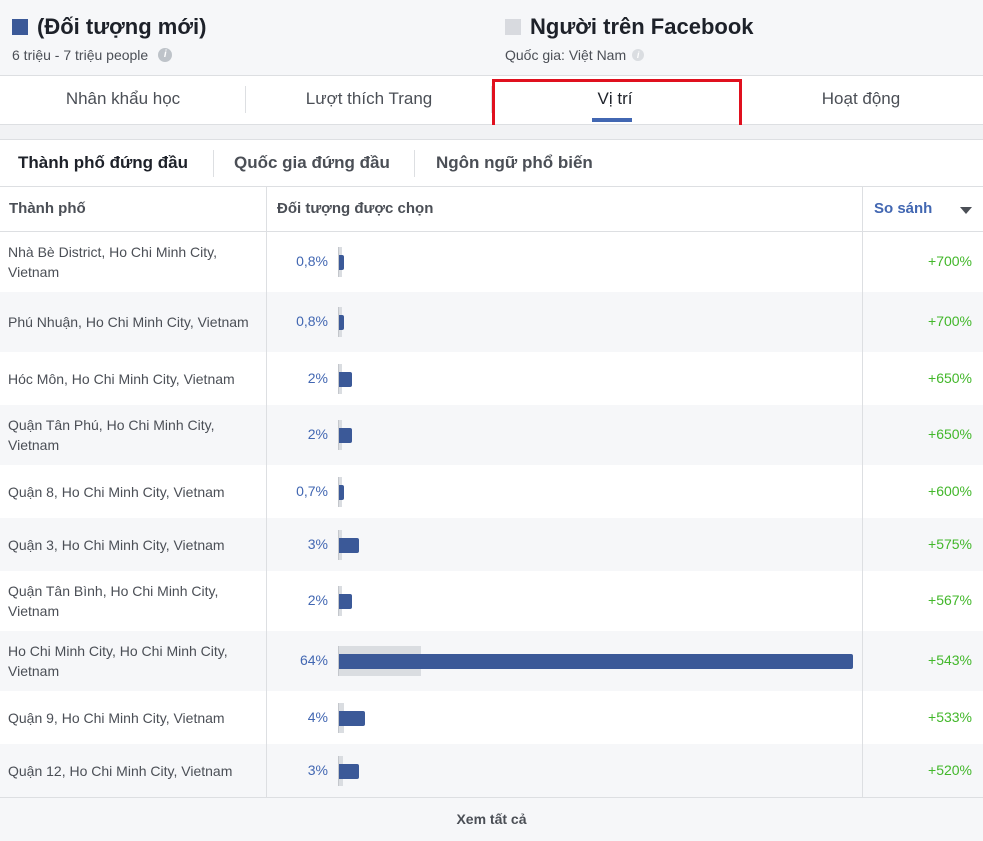  I want to click on city-name: Quận Tân Phú, Ho Chi Minh City, Vietnam, so click(111, 435).